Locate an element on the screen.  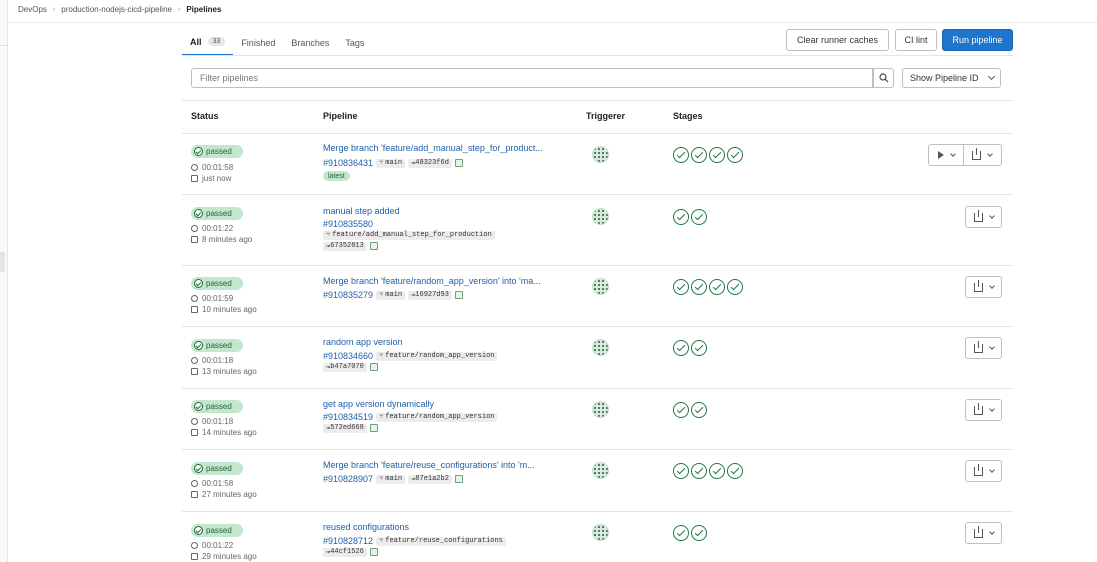
pipeline-id-link: #910828907 is located at coordinates (348, 479).